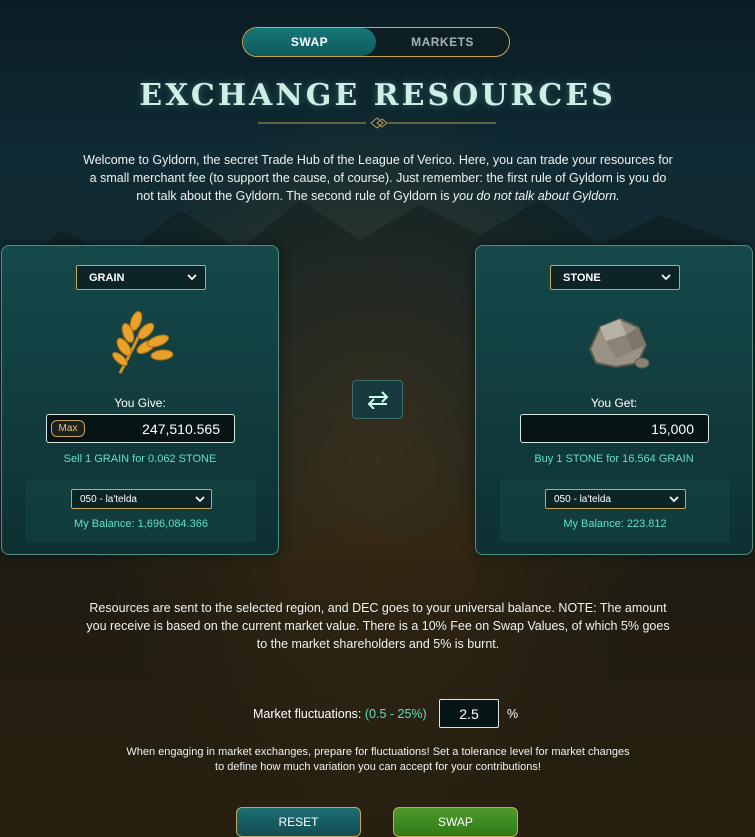 The width and height of the screenshot is (755, 837). What do you see at coordinates (615, 277) in the screenshot?
I see `get-resource-select: STONE` at bounding box center [615, 277].